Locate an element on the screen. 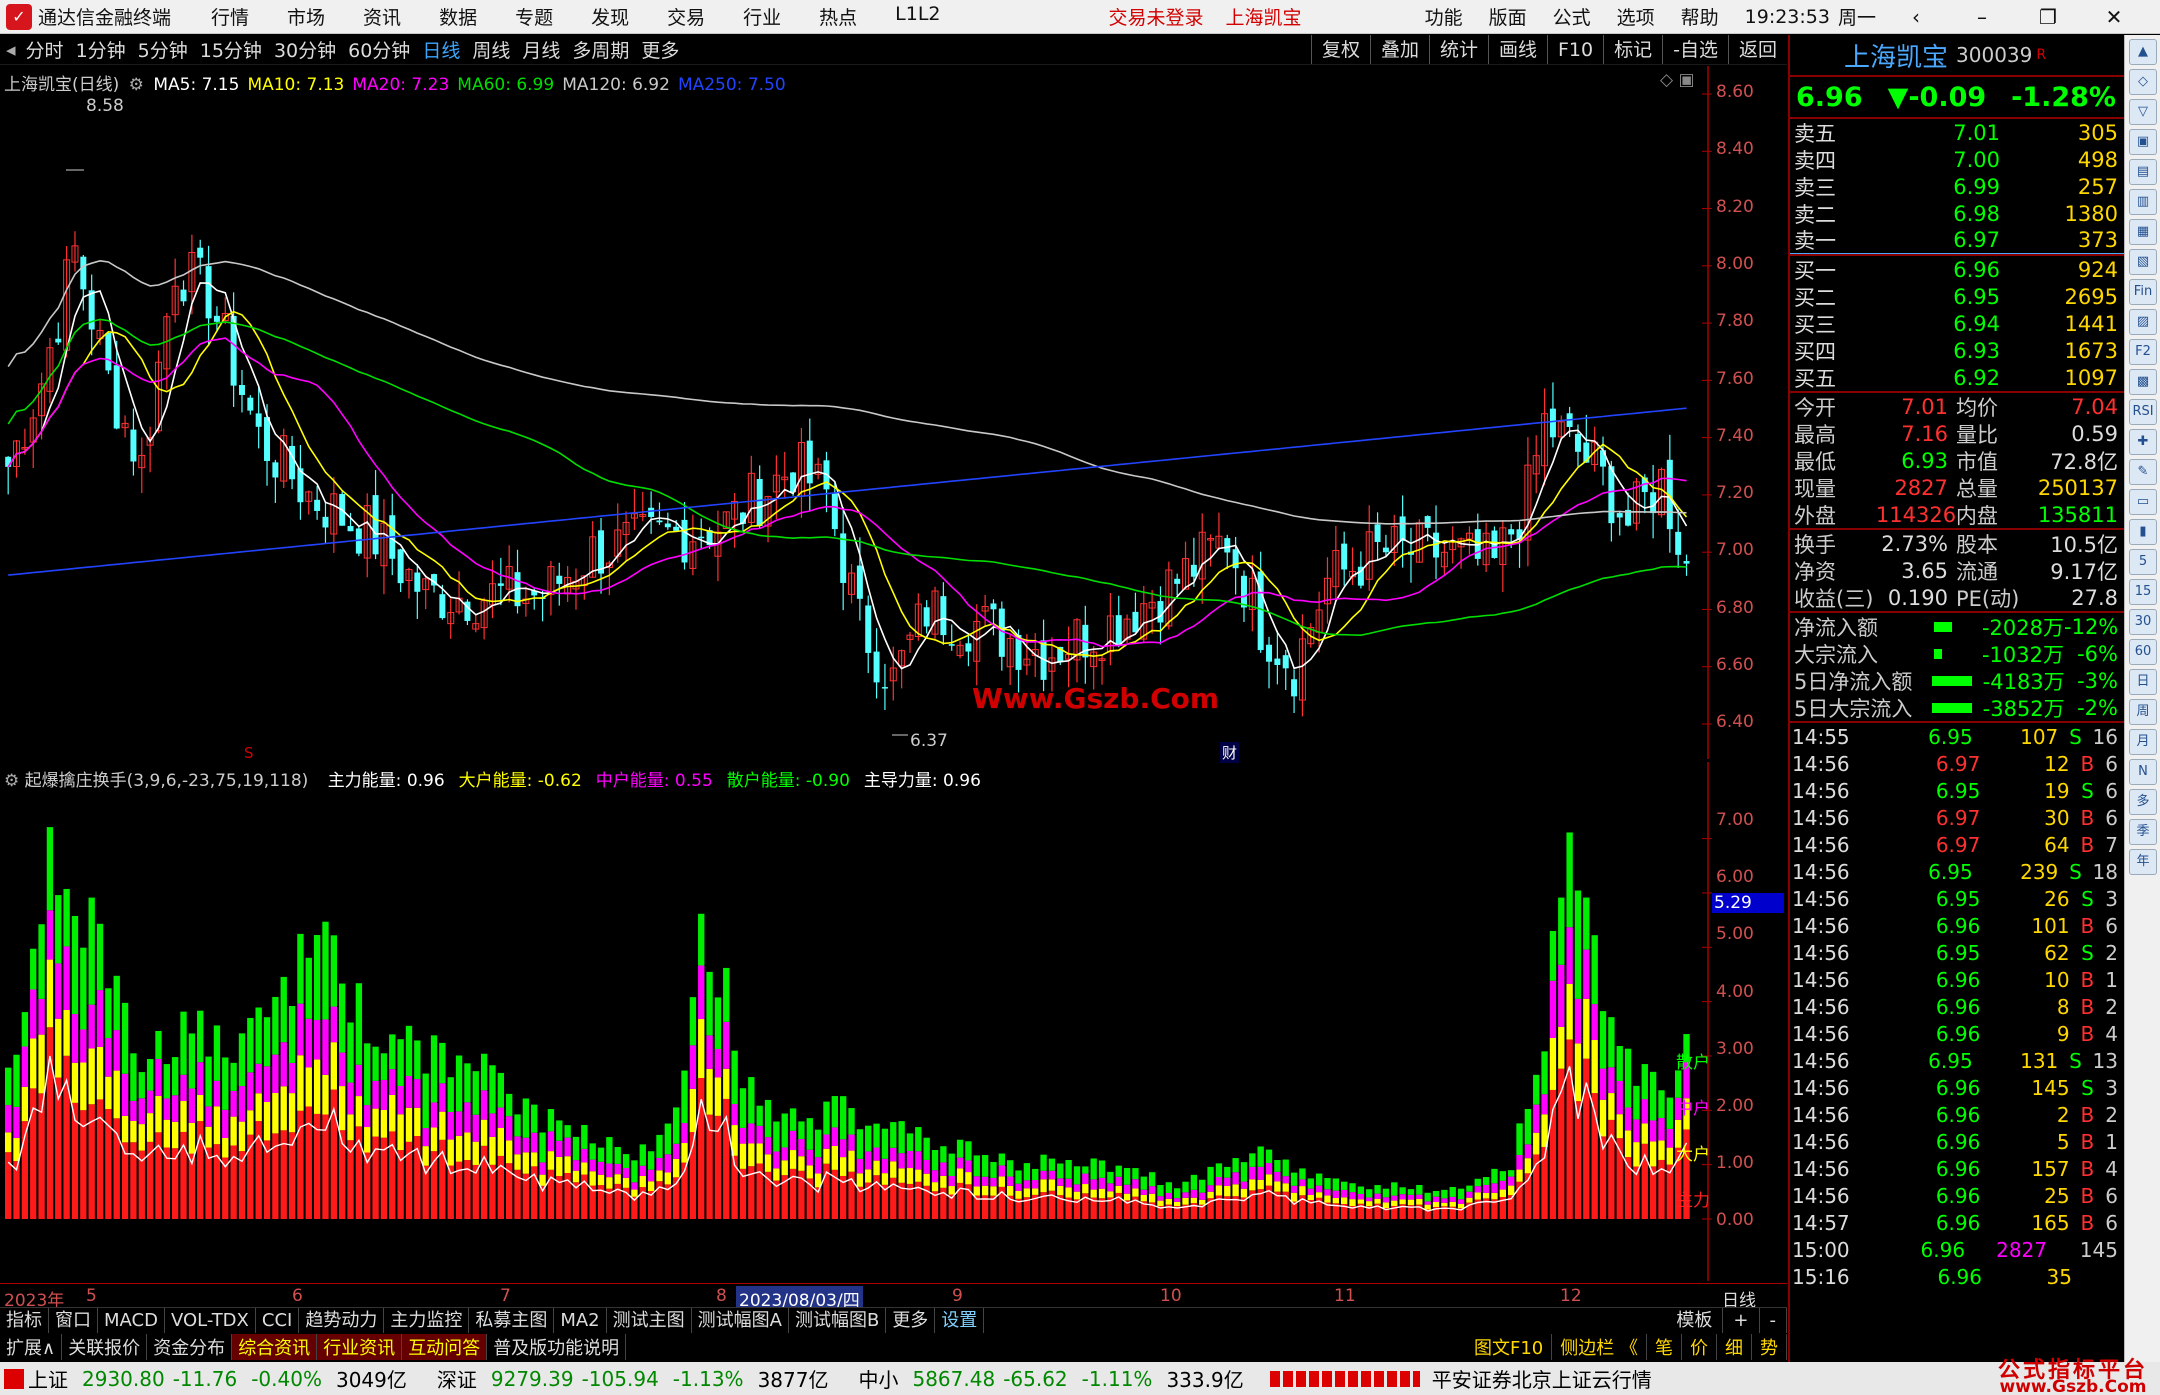 This screenshot has height=1395, width=2160. side-tool-19-icon: 30 is located at coordinates (2143, 622).